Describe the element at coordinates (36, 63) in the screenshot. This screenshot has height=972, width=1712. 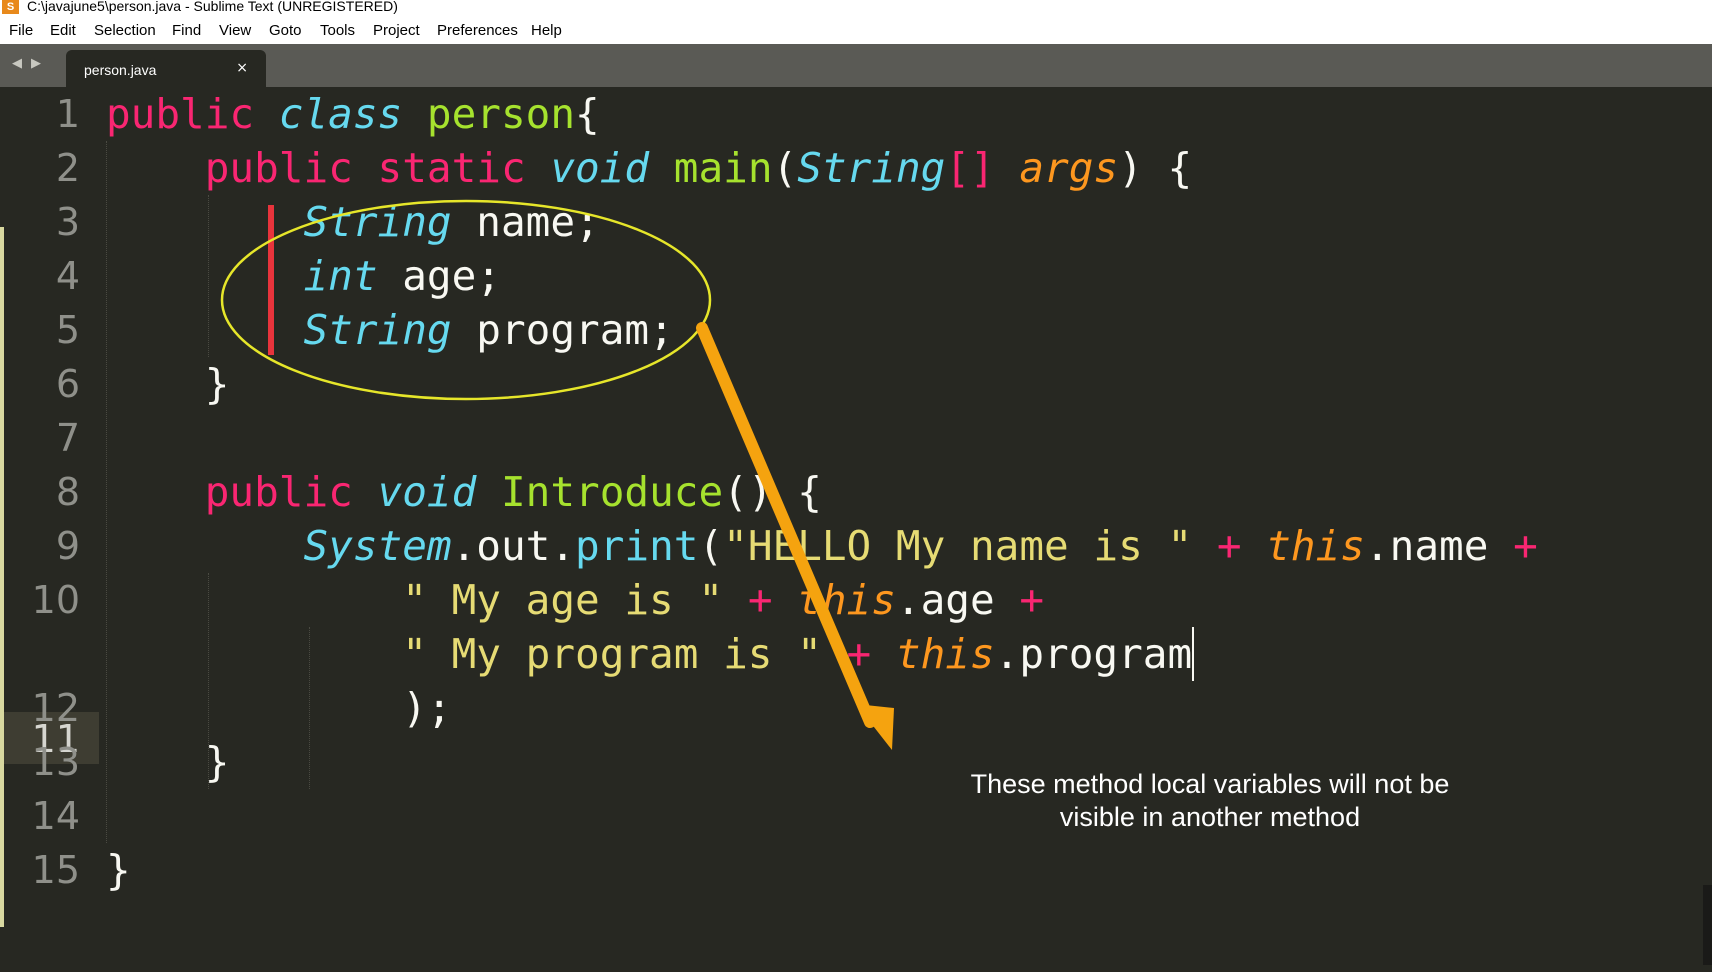
I see `tab-nav-forward-icon: ▶` at that location.